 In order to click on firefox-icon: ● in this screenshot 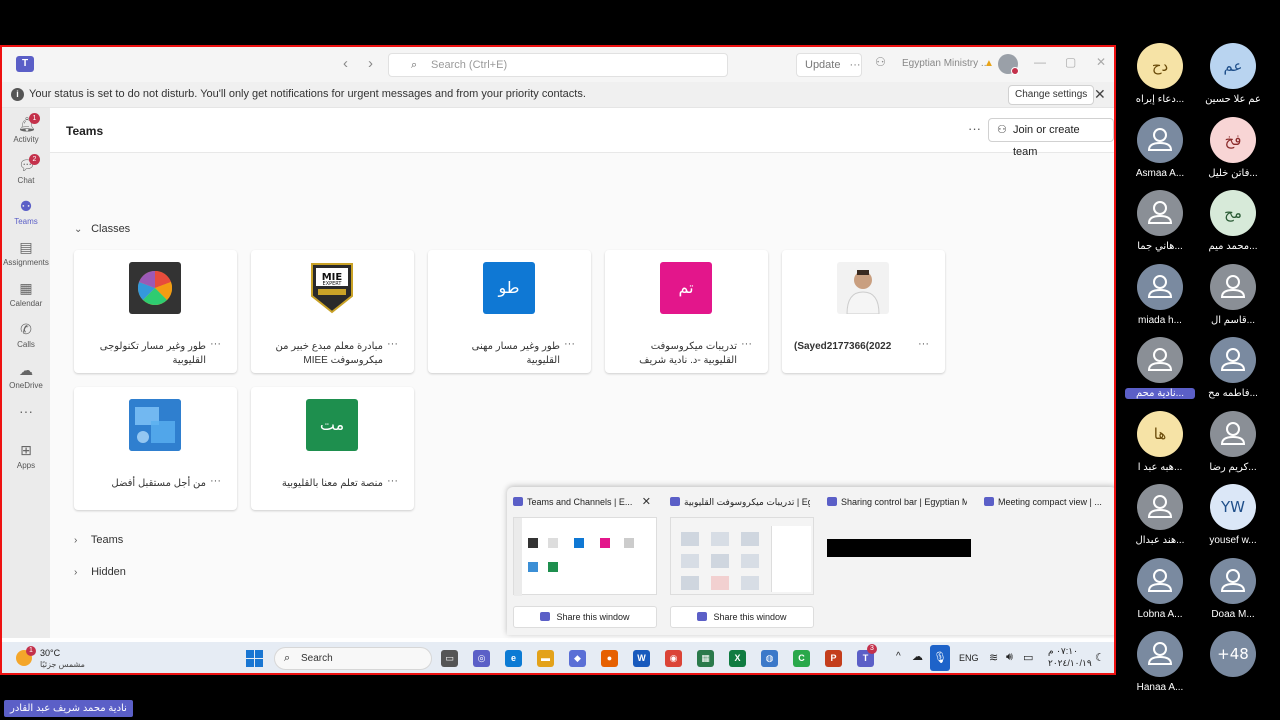, I will do `click(609, 658)`.